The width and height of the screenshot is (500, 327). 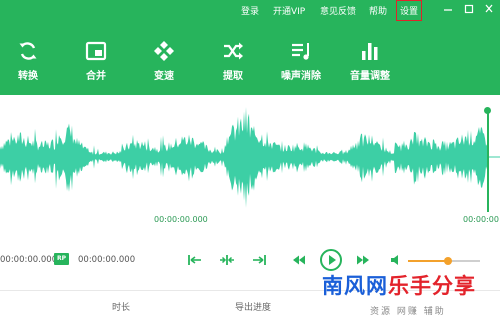 I want to click on set-end-marker-icon, so click(x=259, y=260).